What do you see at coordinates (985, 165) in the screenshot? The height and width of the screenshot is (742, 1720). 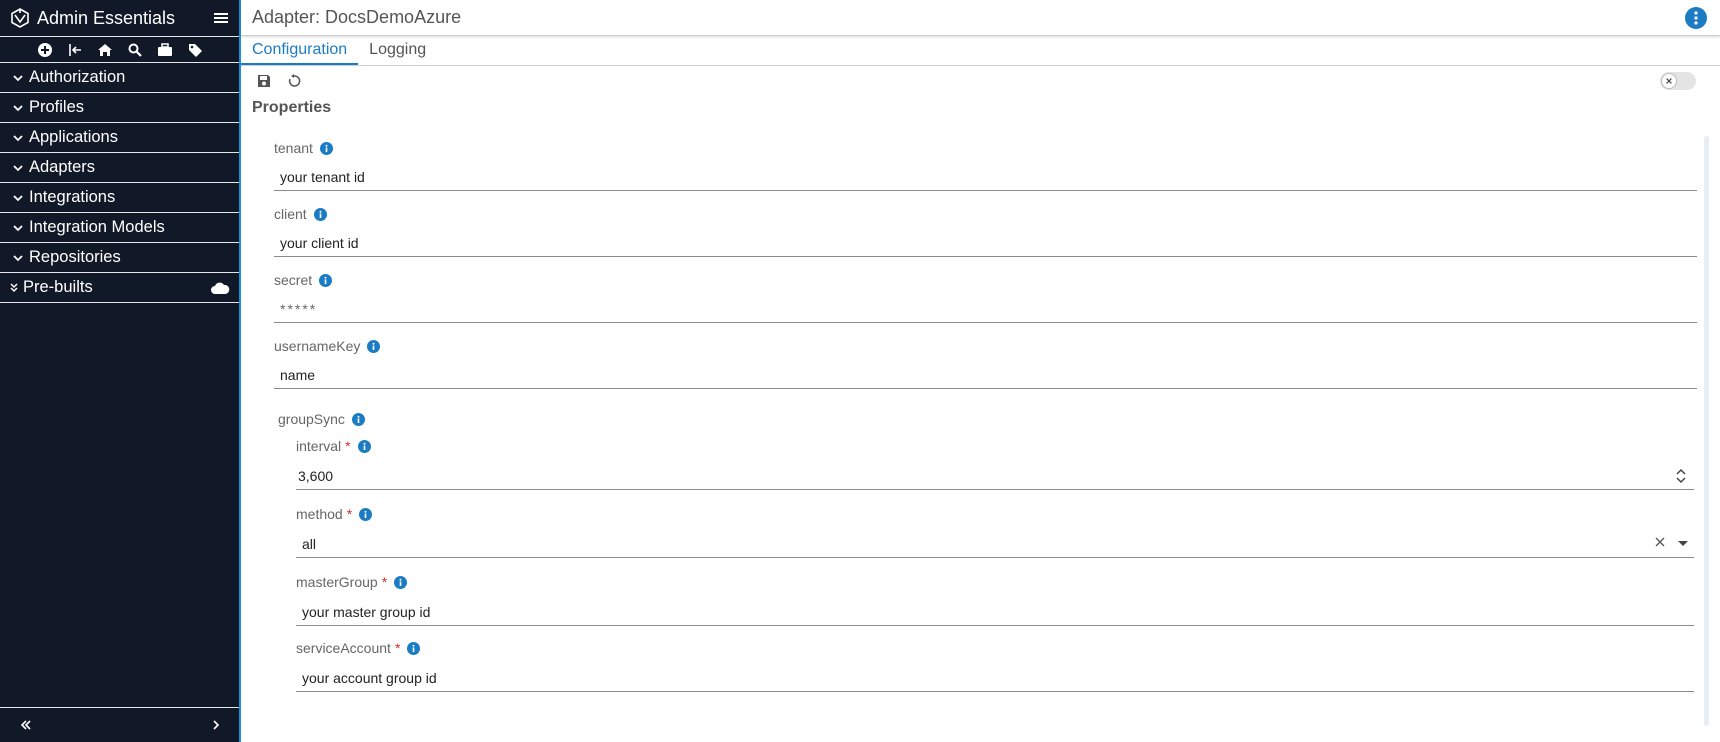 I see `field-tenant: tenant your tenant id` at bounding box center [985, 165].